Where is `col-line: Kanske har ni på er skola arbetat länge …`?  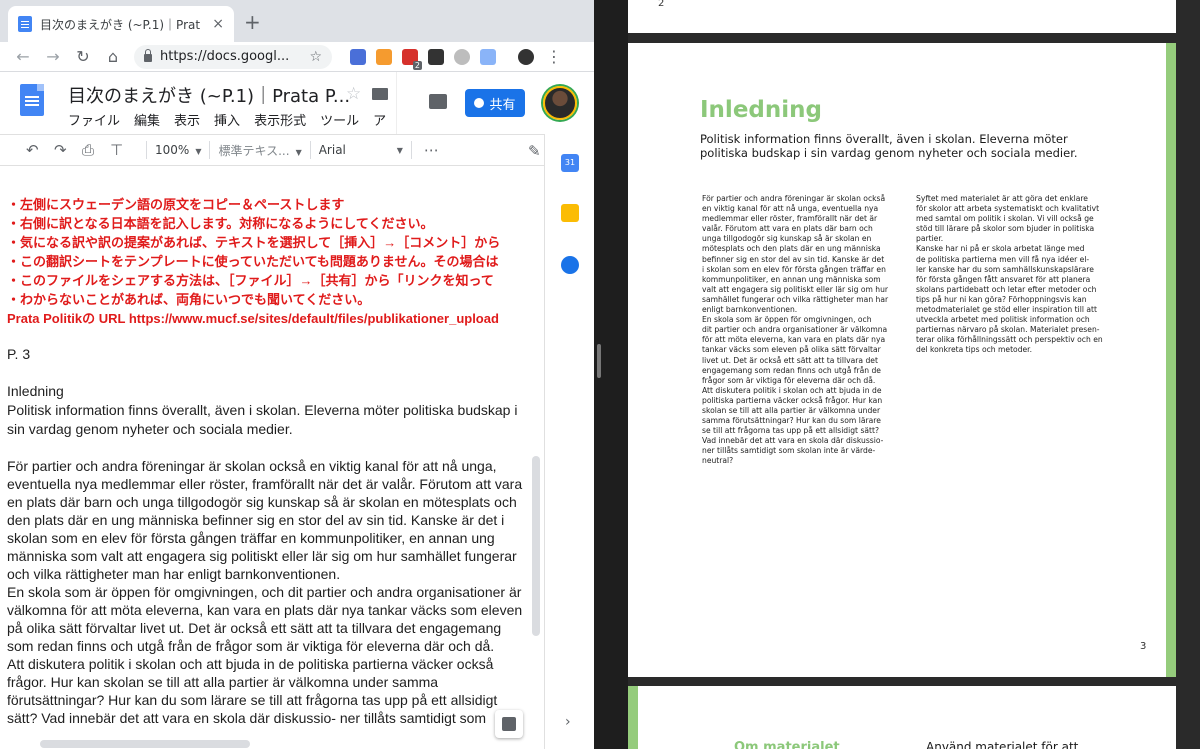 col-line: Kanske har ni på er skola arbetat länge … is located at coordinates (1000, 249).